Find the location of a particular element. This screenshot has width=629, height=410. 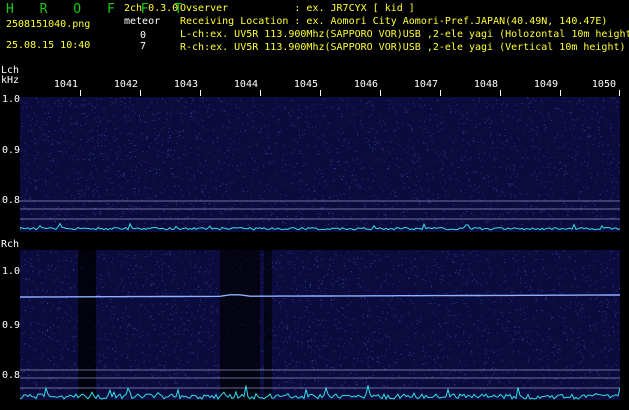

freq-label: 1041 is located at coordinates (65, 84).